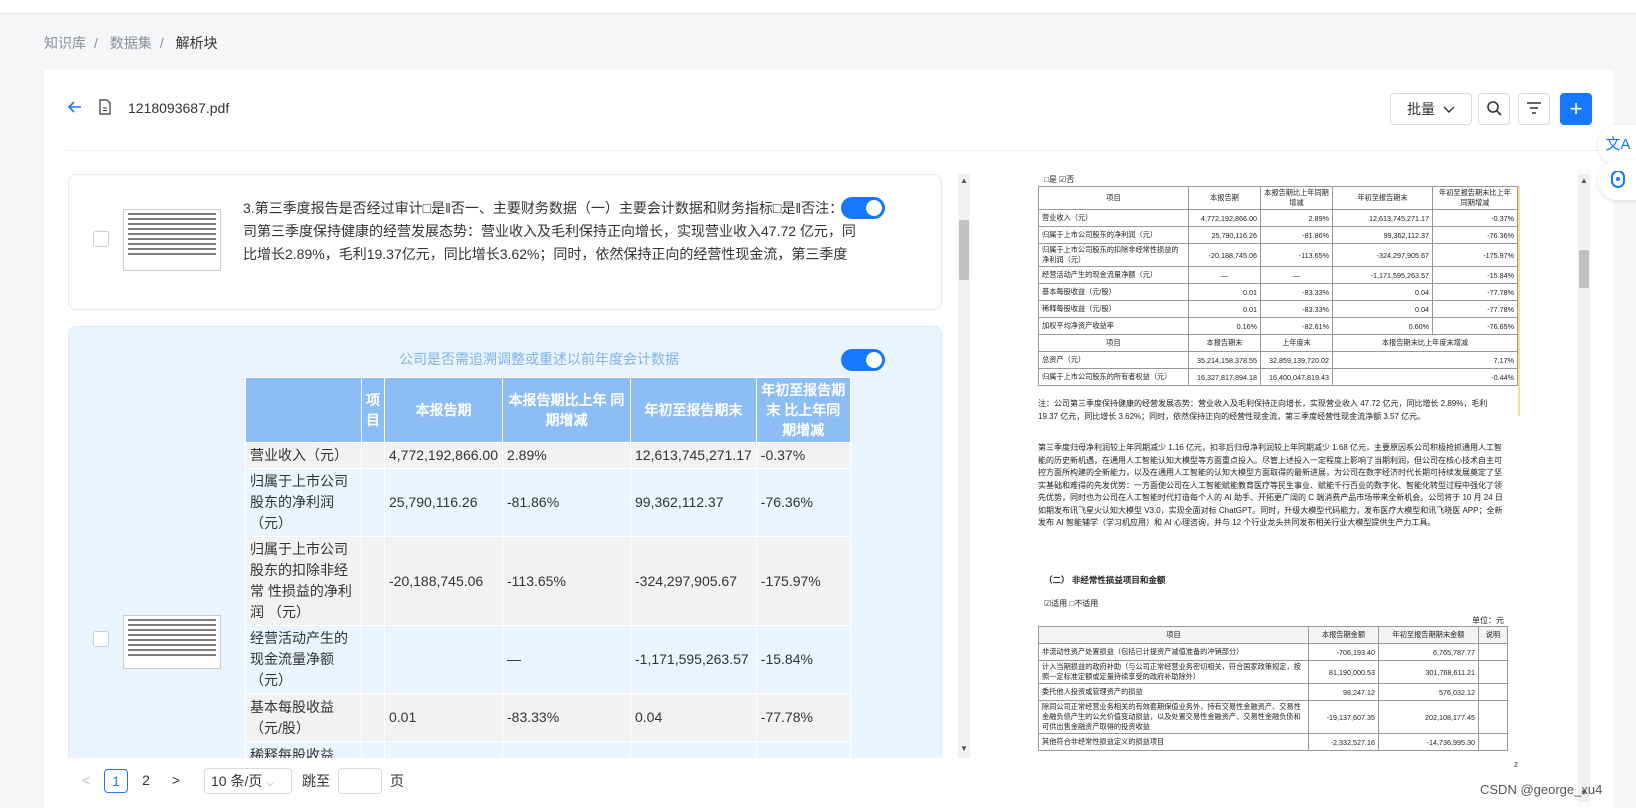  I want to click on doc-cell: 归属于上市公司股东的所有者权益（元）, so click(1113, 377).